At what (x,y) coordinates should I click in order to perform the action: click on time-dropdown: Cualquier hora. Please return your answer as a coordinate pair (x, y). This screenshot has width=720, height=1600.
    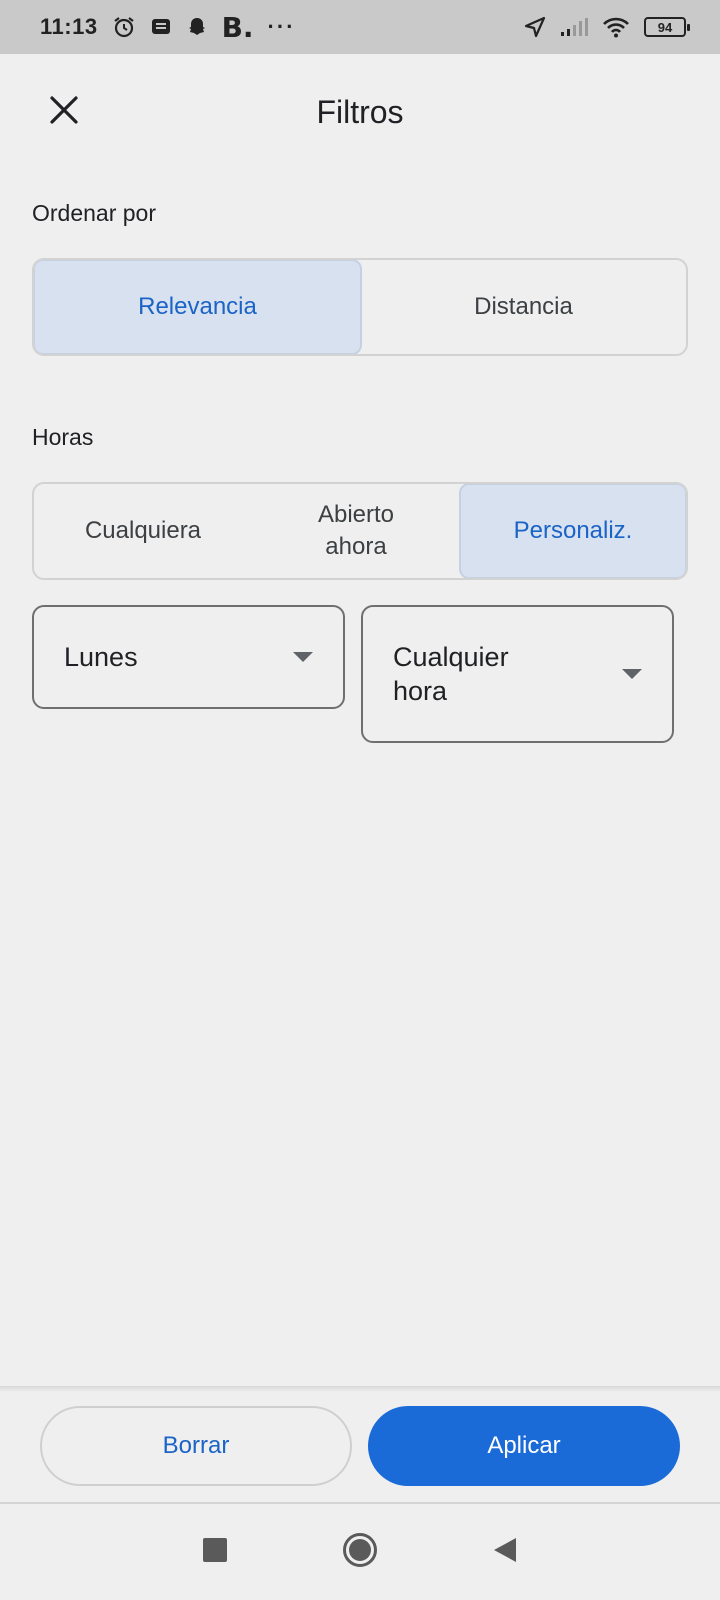
    Looking at the image, I should click on (517, 674).